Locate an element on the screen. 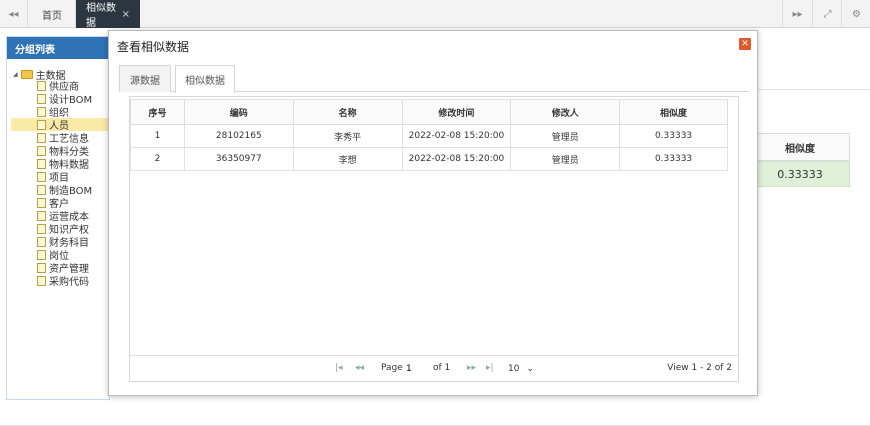 The height and width of the screenshot is (426, 870). expand-triangle-icon: ◢ is located at coordinates (15, 74).